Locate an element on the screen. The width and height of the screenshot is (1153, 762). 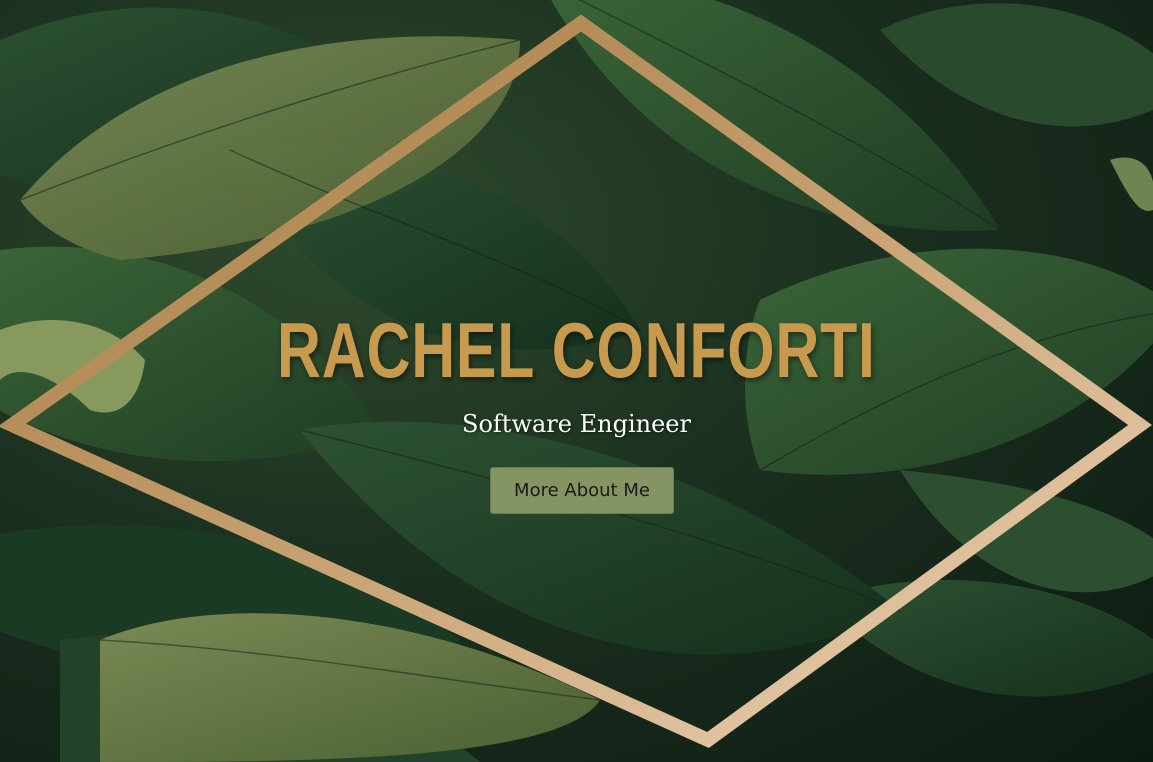
hero-subtitle: Software Engineer is located at coordinates (576, 424).